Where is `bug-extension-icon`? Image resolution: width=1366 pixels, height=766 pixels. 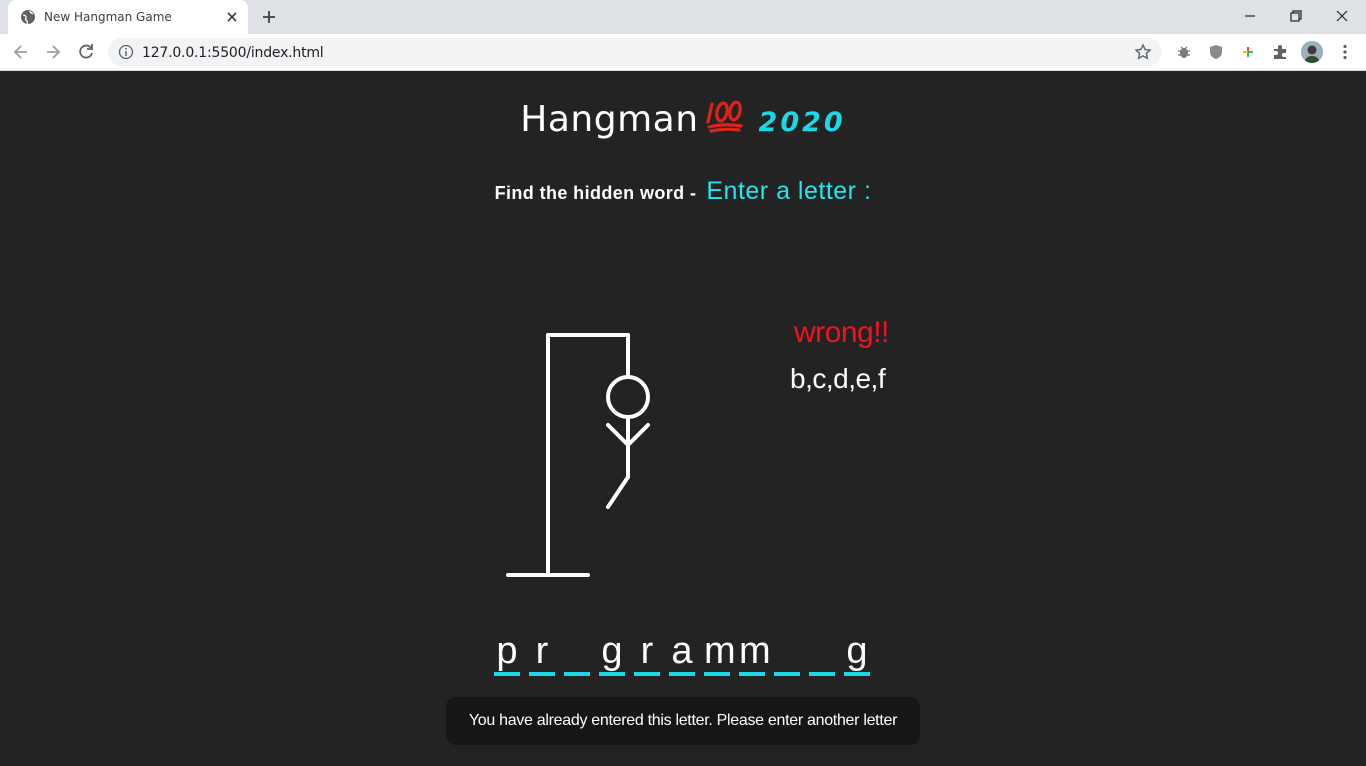
bug-extension-icon is located at coordinates (1184, 52).